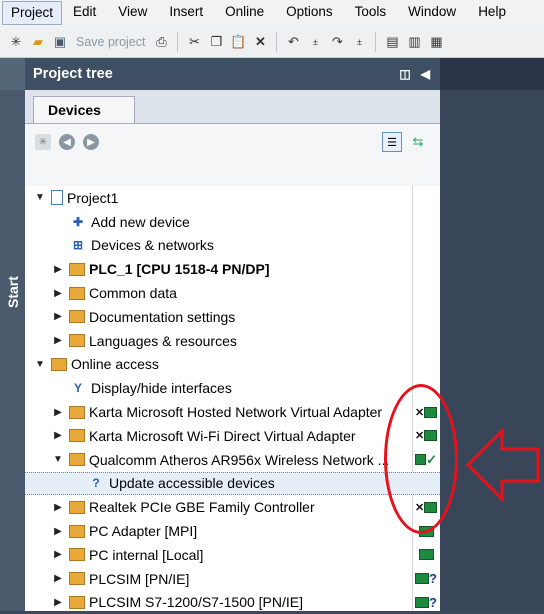 This screenshot has height=614, width=544. What do you see at coordinates (77, 293) in the screenshot?
I see `common-data-icon` at bounding box center [77, 293].